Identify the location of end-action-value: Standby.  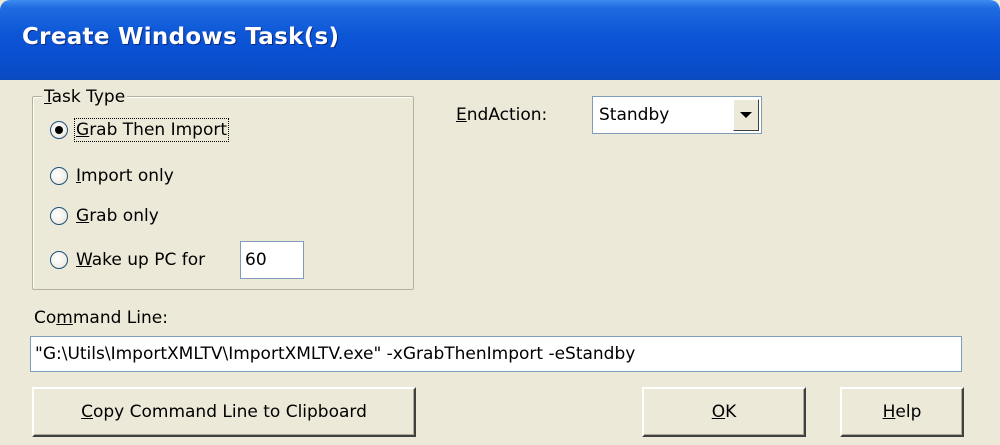
(634, 115).